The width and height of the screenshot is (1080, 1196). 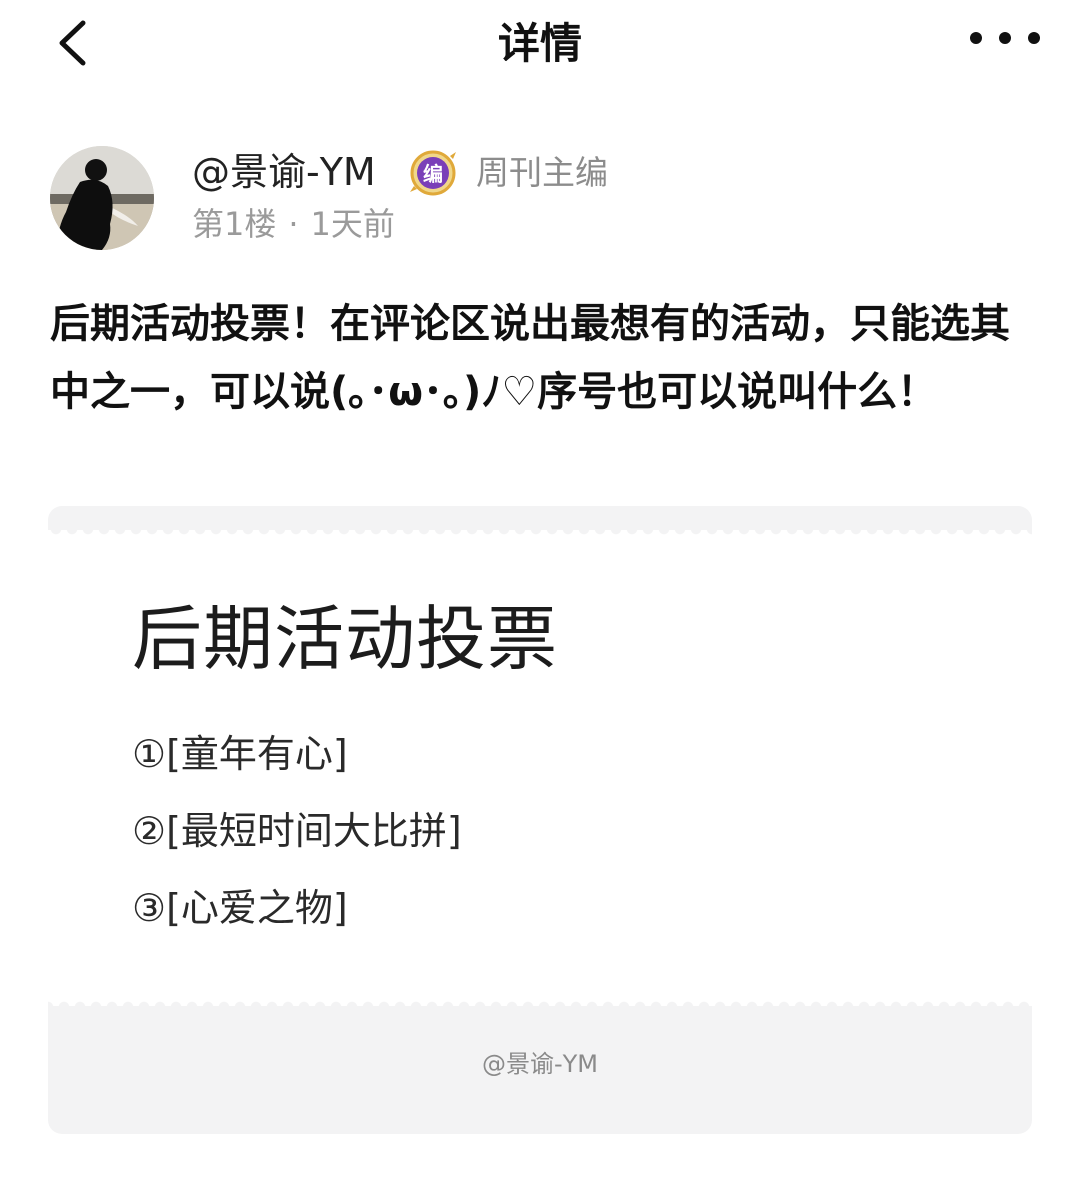 What do you see at coordinates (240, 754) in the screenshot?
I see `vote-option: ①[童年有心]` at bounding box center [240, 754].